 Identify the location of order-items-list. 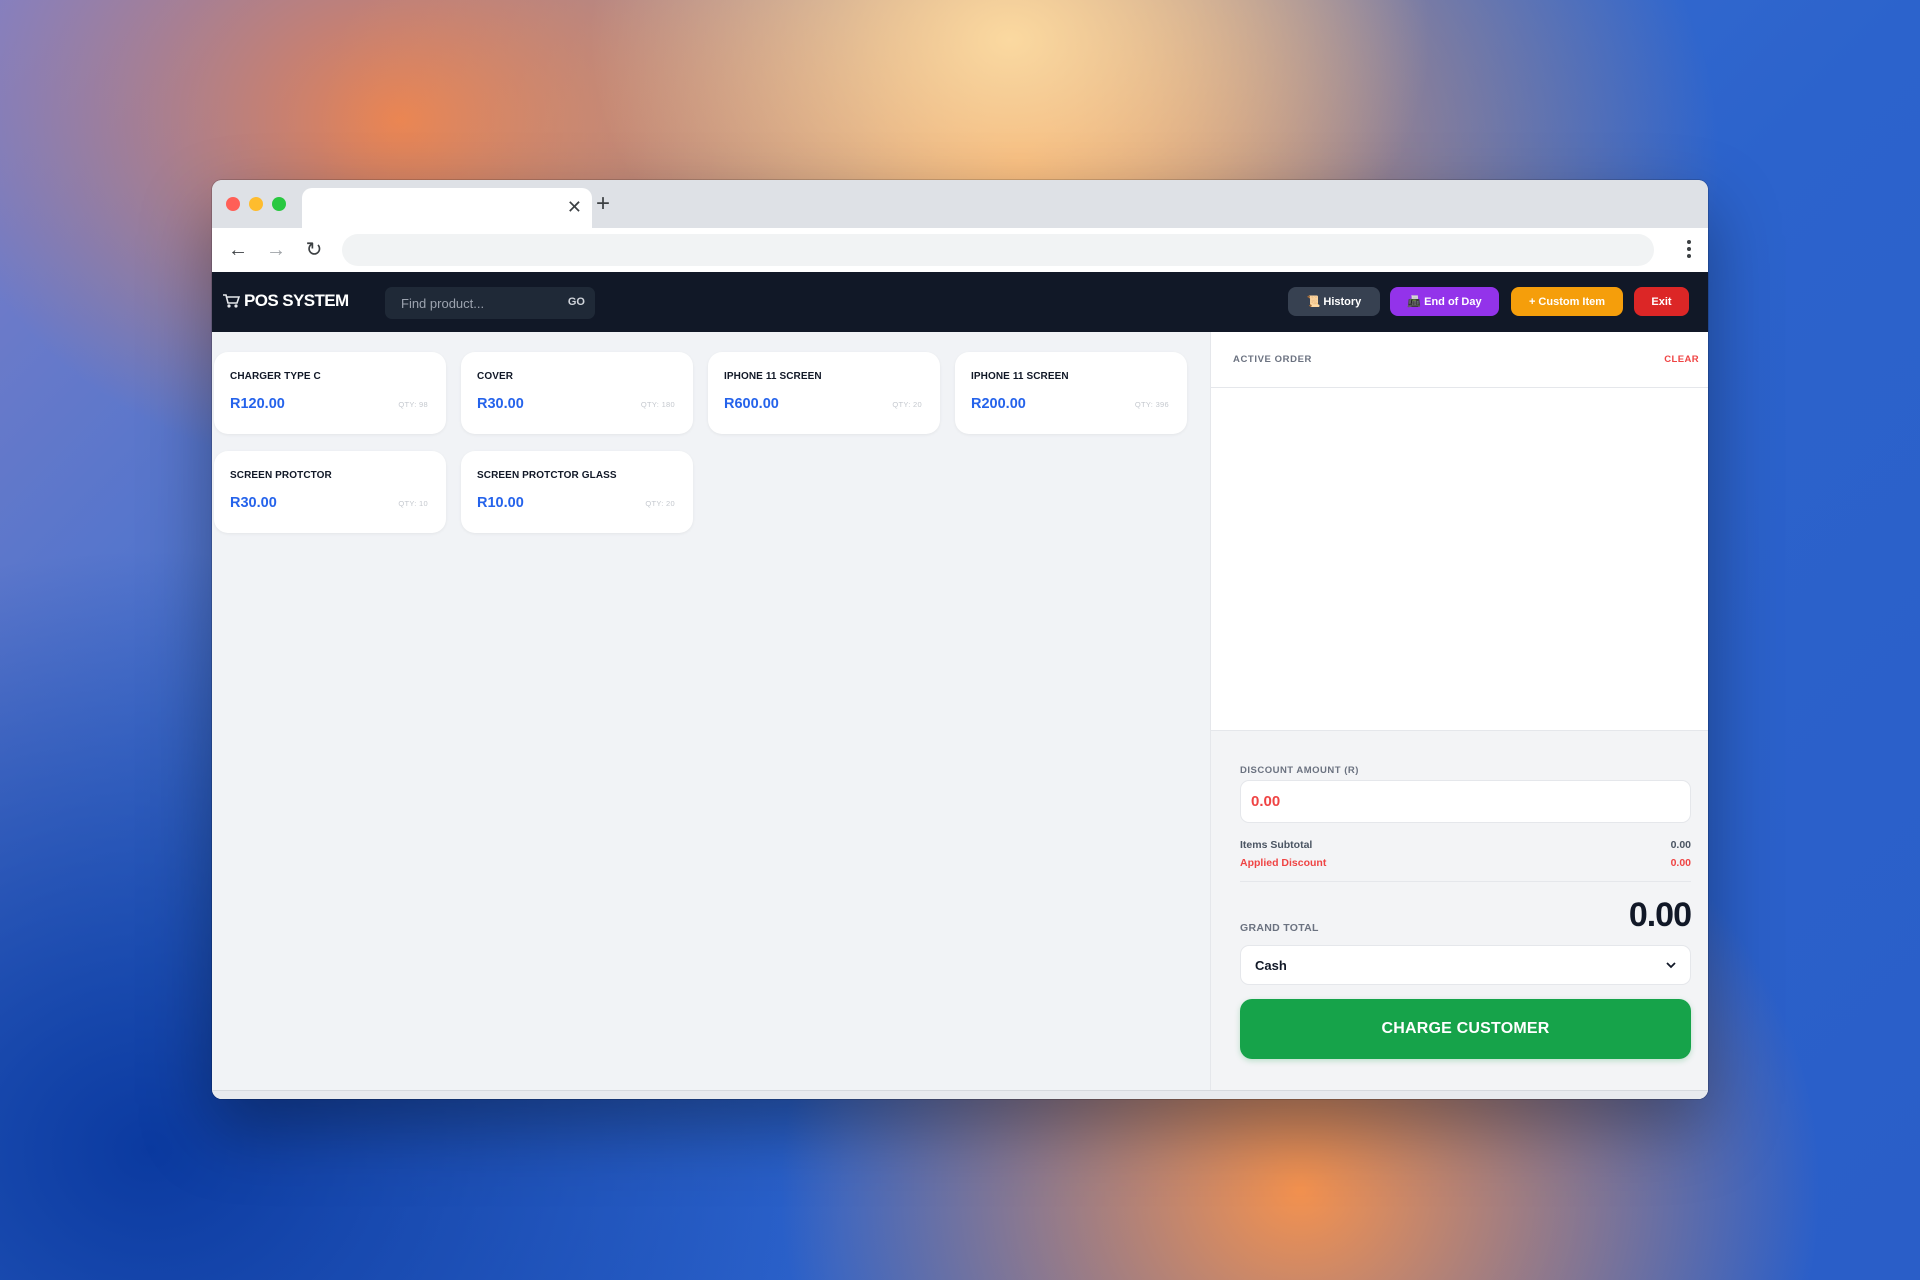
(1459, 559).